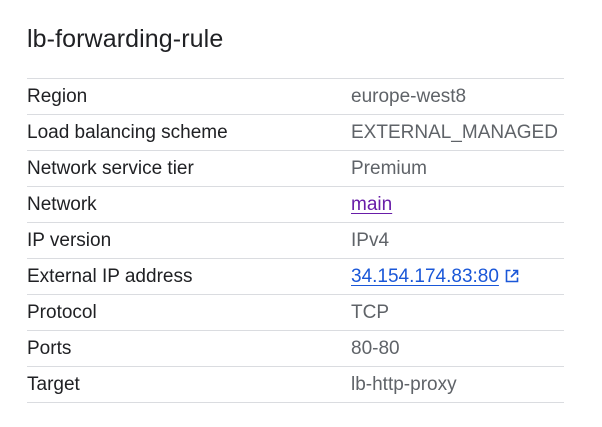  What do you see at coordinates (375, 348) in the screenshot?
I see `row-value: 80-80` at bounding box center [375, 348].